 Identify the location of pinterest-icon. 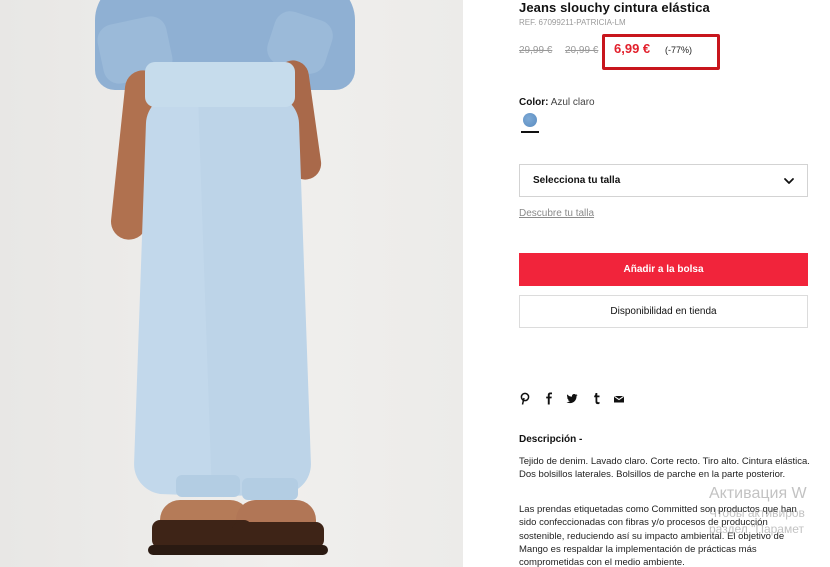
(525, 398).